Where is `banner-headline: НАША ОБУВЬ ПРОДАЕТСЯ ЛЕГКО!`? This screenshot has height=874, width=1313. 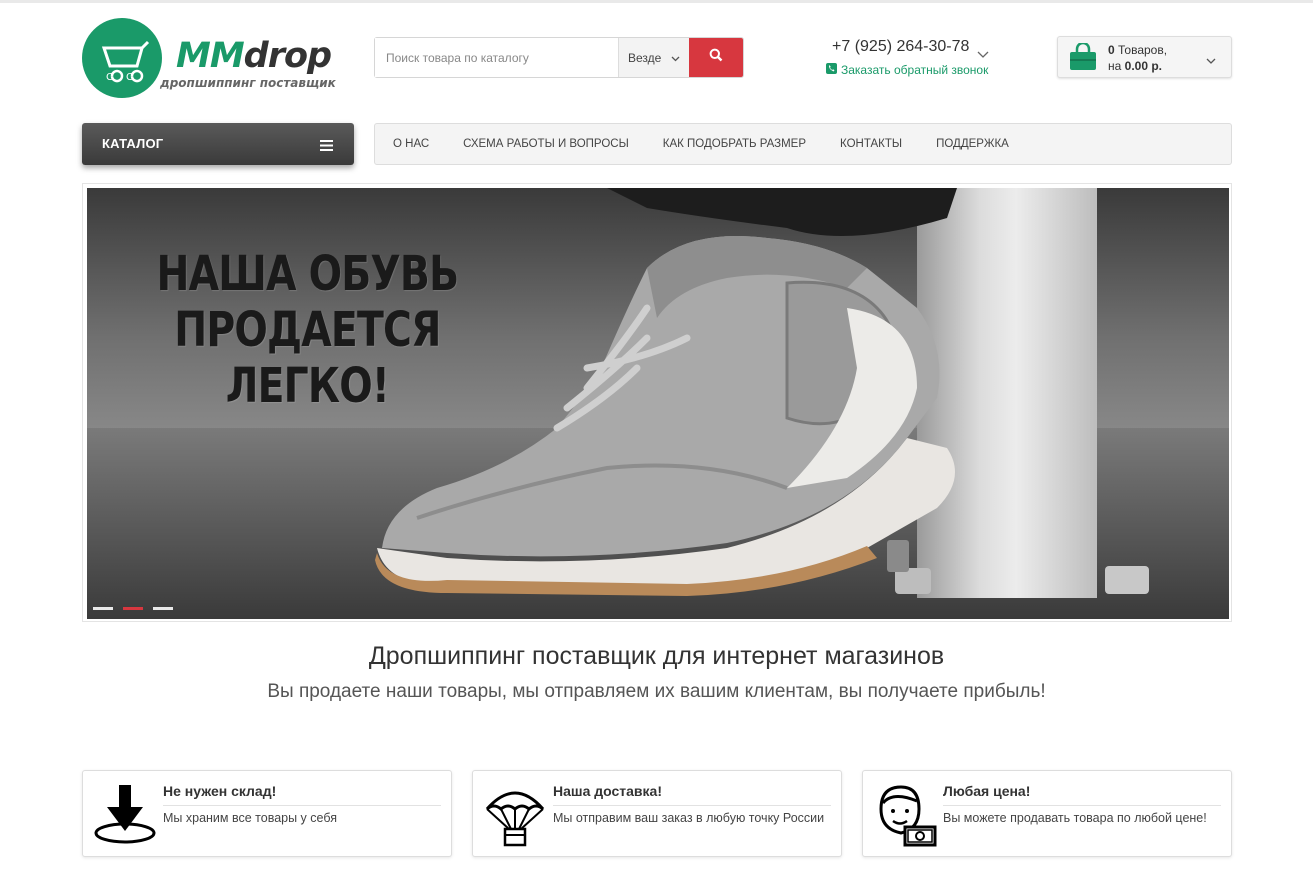 banner-headline: НАША ОБУВЬ ПРОДАЕТСЯ ЛЕГКО! is located at coordinates (307, 330).